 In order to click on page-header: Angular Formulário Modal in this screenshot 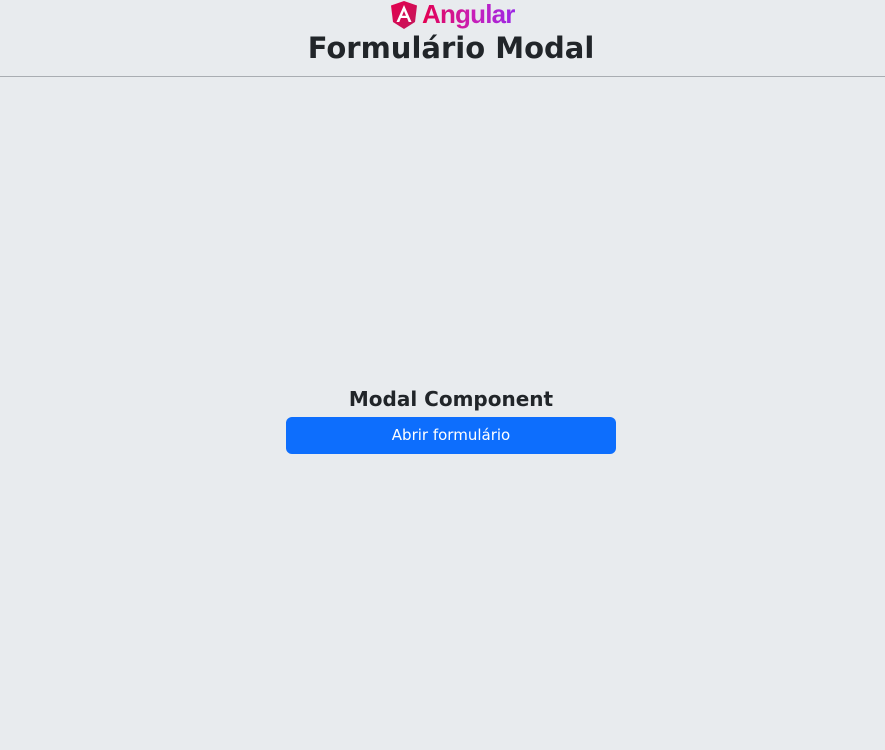, I will do `click(442, 38)`.